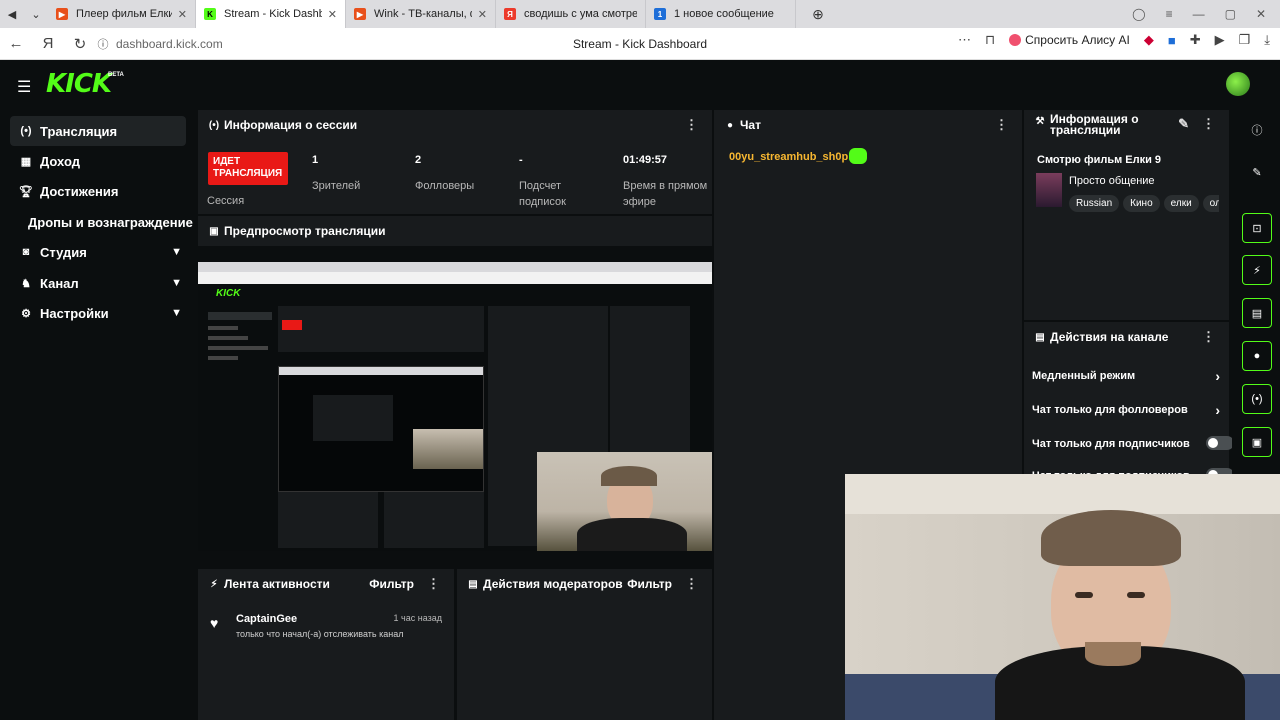 The image size is (1280, 720). Describe the element at coordinates (417, 618) in the screenshot. I see `activity-time: 1 час назад` at that location.